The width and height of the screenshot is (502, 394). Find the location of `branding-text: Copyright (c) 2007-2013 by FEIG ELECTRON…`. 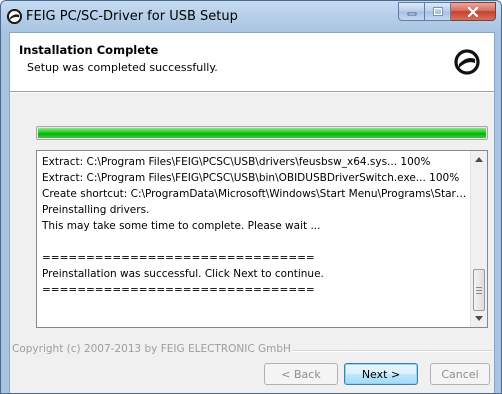

branding-text: Copyright (c) 2007-2013 by FEIG ELECTRON… is located at coordinates (151, 349).